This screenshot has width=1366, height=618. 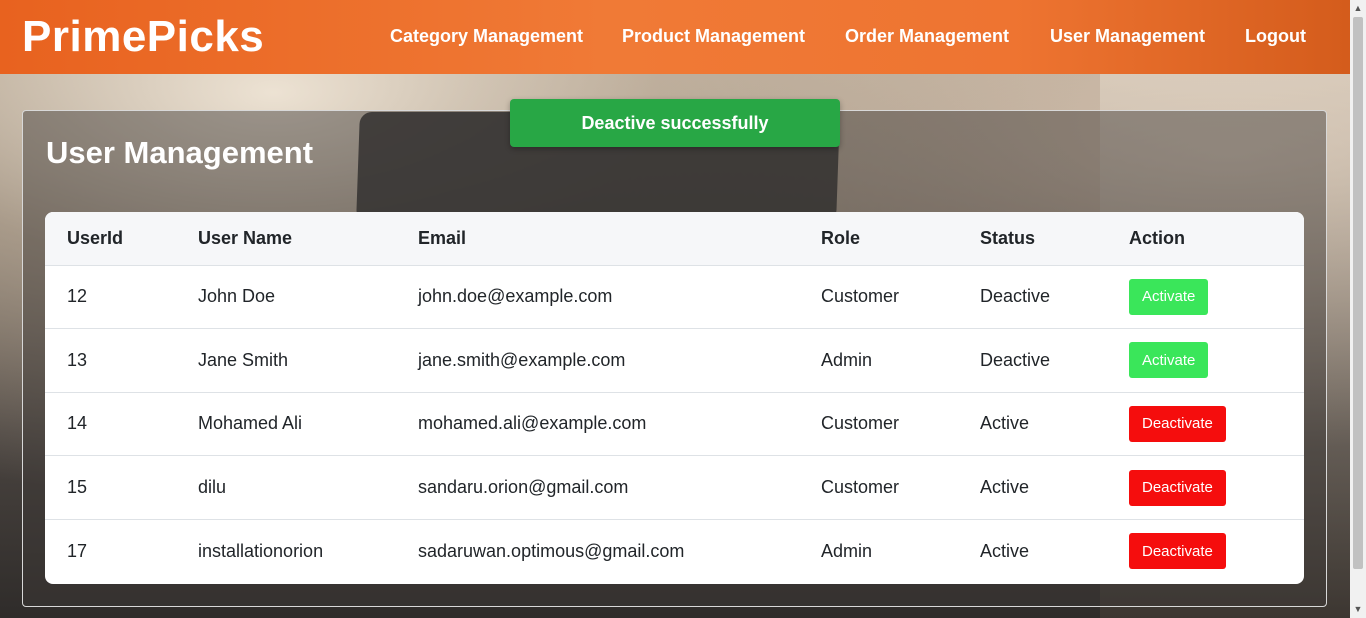 I want to click on header-status: Status, so click(x=1032, y=239).